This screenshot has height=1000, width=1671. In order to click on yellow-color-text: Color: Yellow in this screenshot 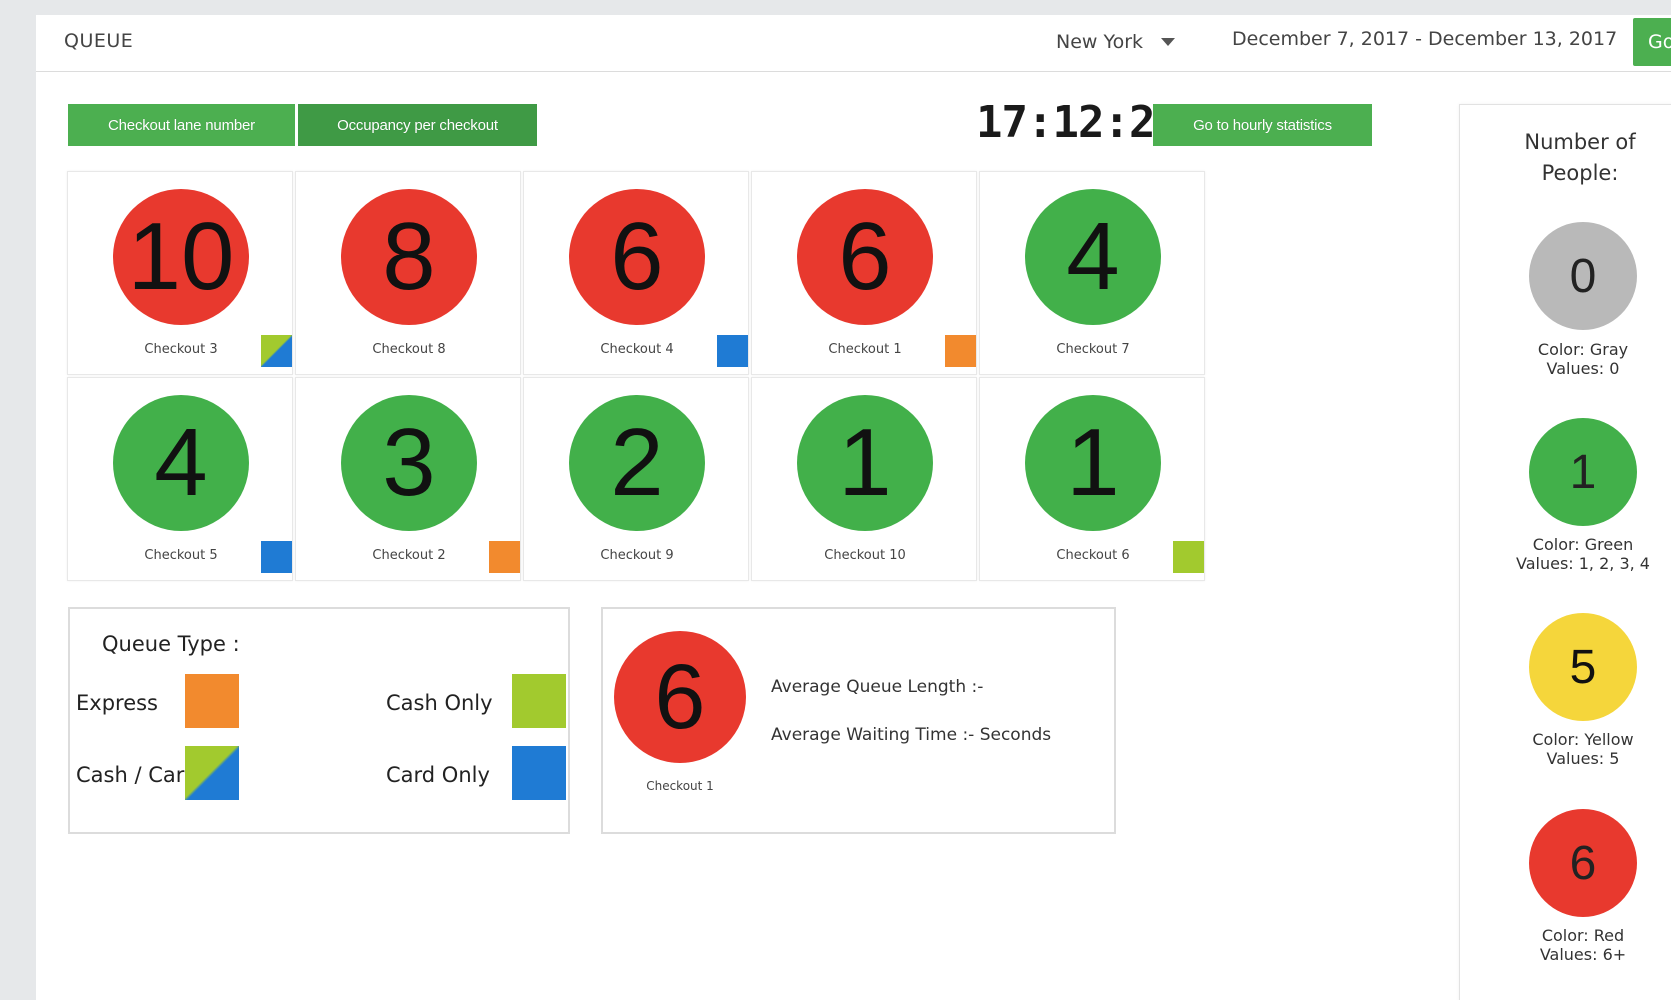, I will do `click(1583, 739)`.